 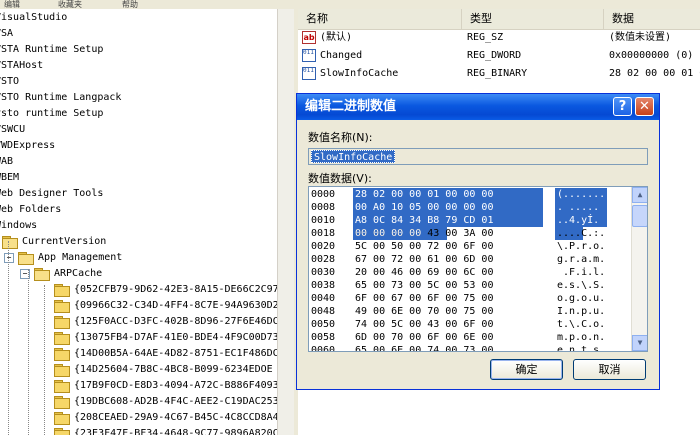 I want to click on value-data-label: 数值数据(V):, so click(x=340, y=178).